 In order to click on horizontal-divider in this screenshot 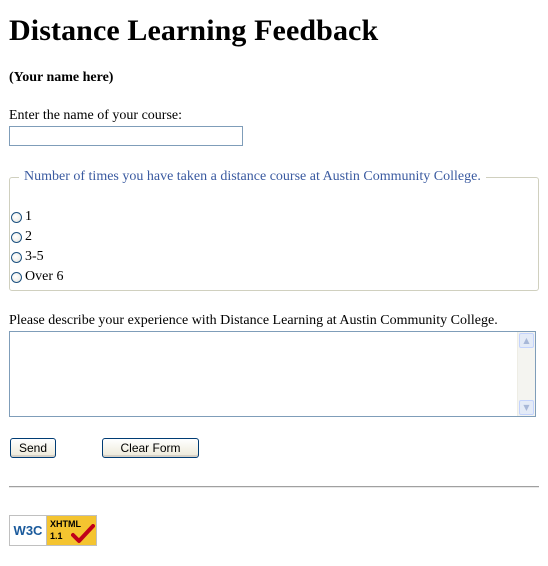, I will do `click(274, 487)`.